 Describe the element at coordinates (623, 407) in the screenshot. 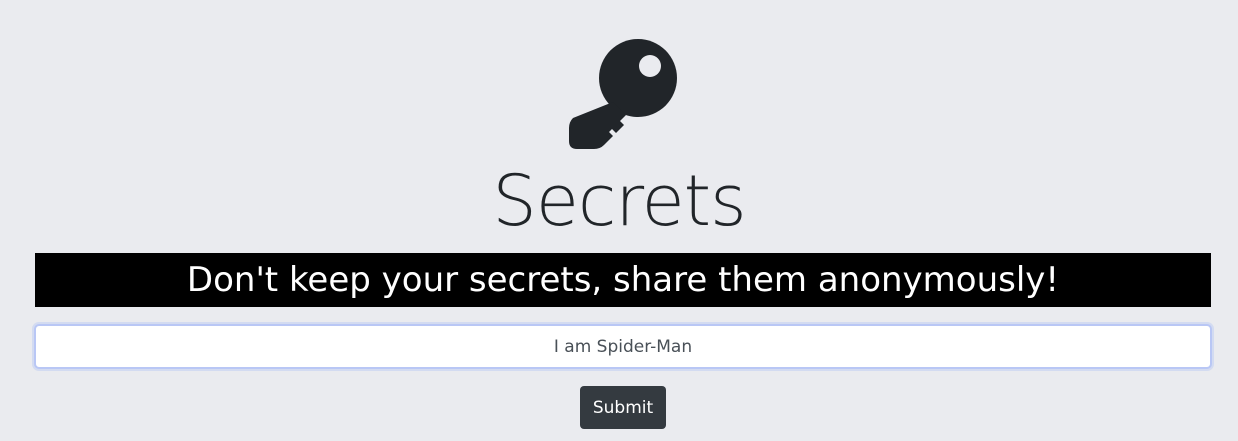

I see `submit-button: Submit` at that location.